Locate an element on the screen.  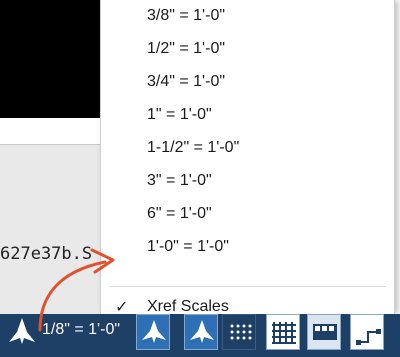
menu-item-1-scale: 1" = 1'-0" is located at coordinates (247, 115).